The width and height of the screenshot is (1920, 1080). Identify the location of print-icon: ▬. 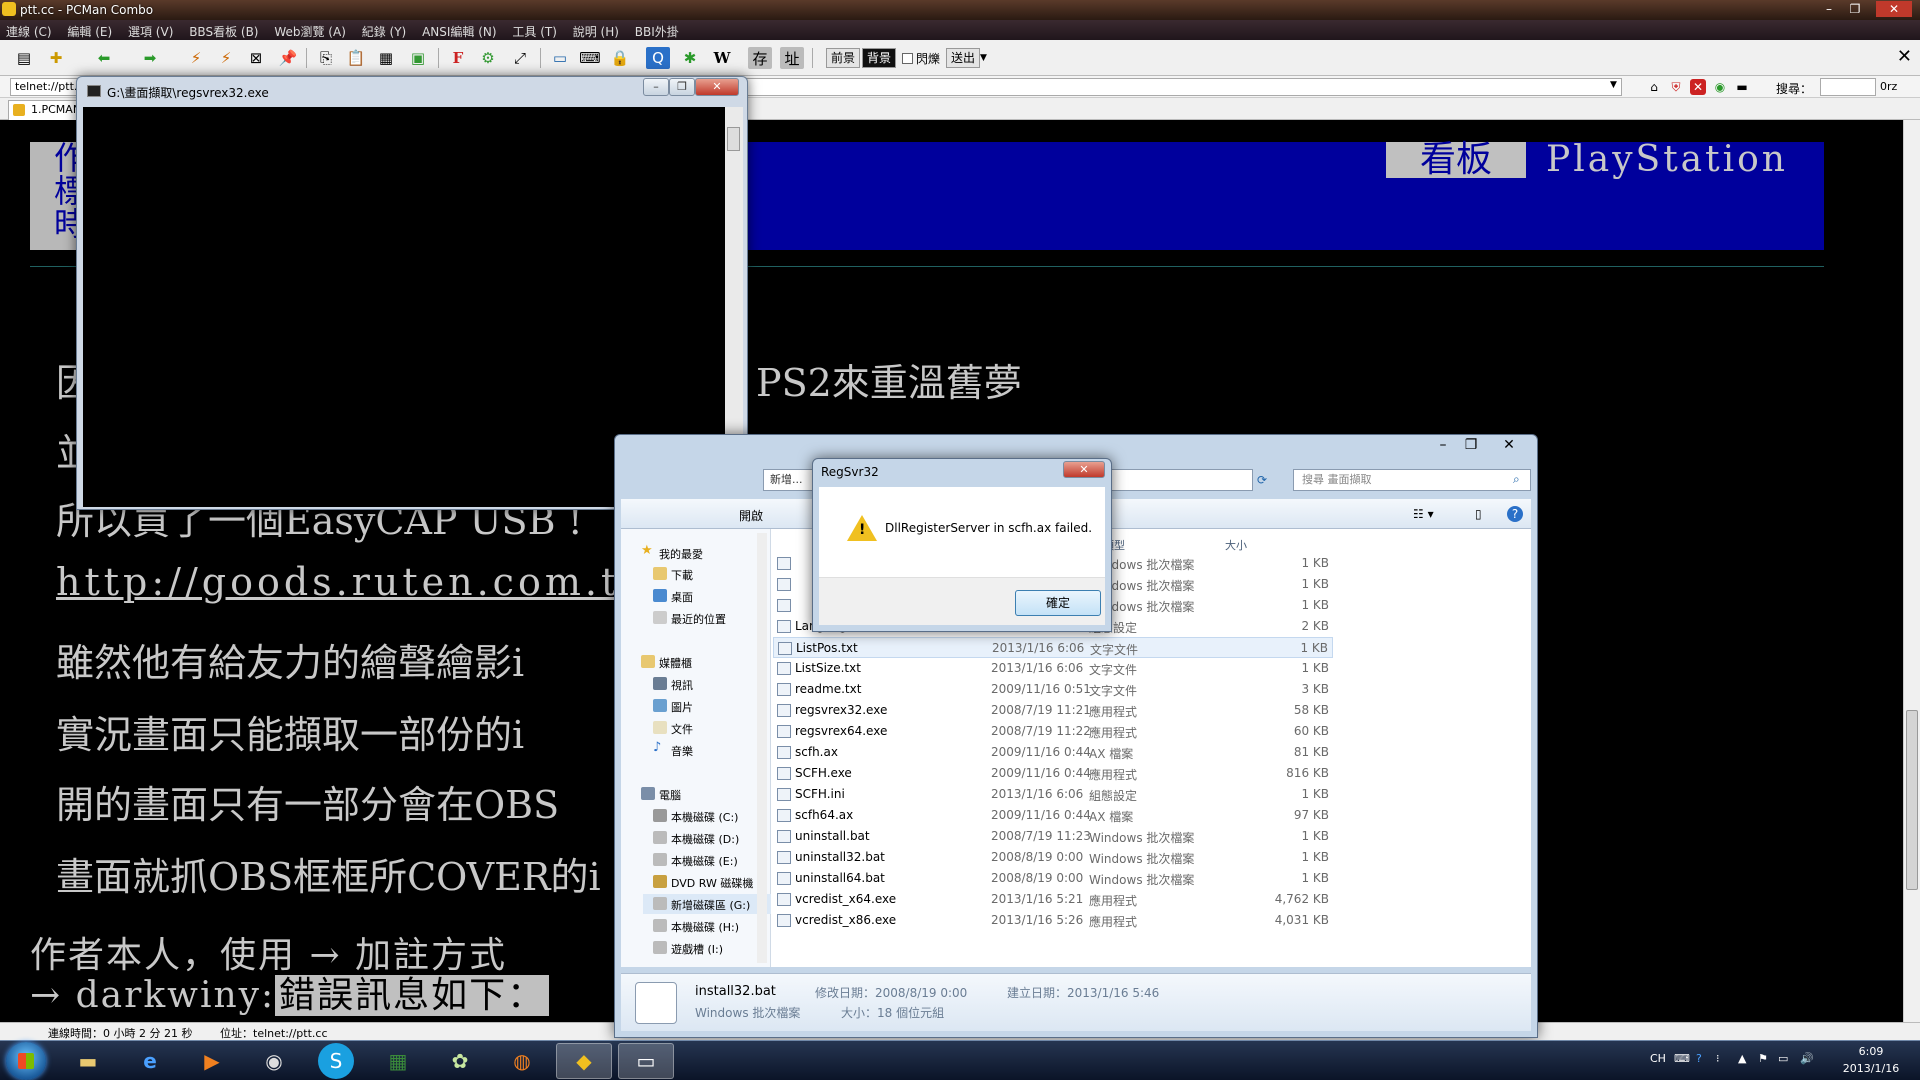
(1742, 87).